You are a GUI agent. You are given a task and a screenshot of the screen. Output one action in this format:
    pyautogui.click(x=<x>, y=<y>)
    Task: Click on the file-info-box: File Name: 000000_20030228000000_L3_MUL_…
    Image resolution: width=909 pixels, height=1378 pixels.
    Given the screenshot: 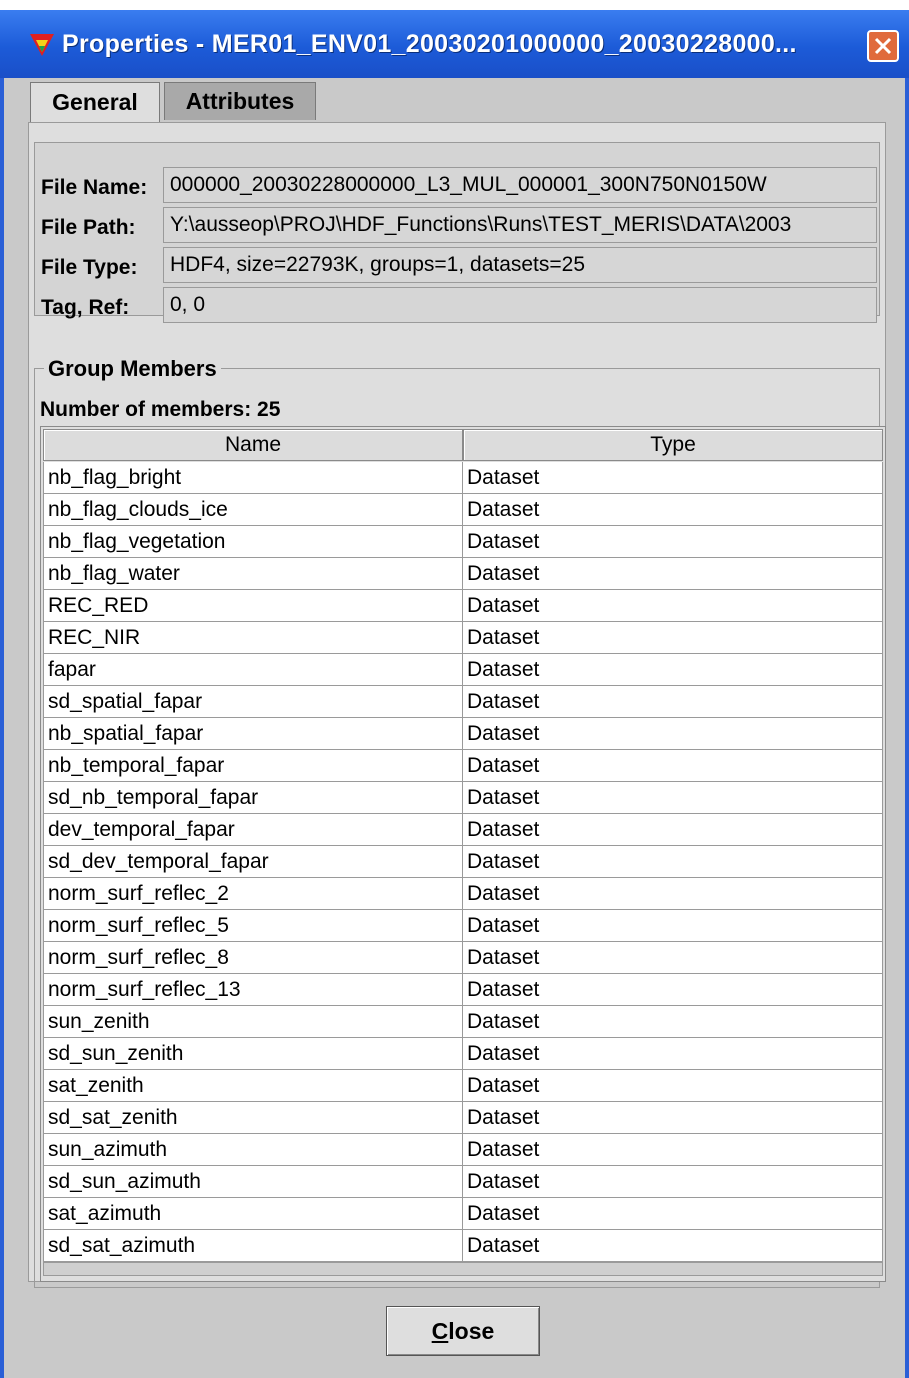 What is the action you would take?
    pyautogui.click(x=457, y=232)
    